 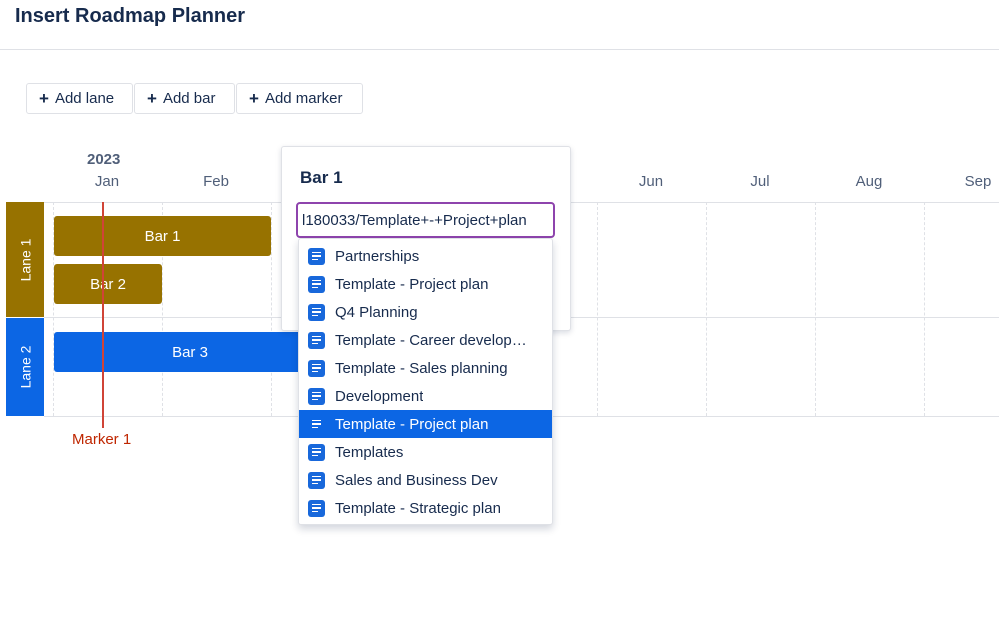 I want to click on suggestion-item: Sales and Business Dev, so click(x=425, y=480).